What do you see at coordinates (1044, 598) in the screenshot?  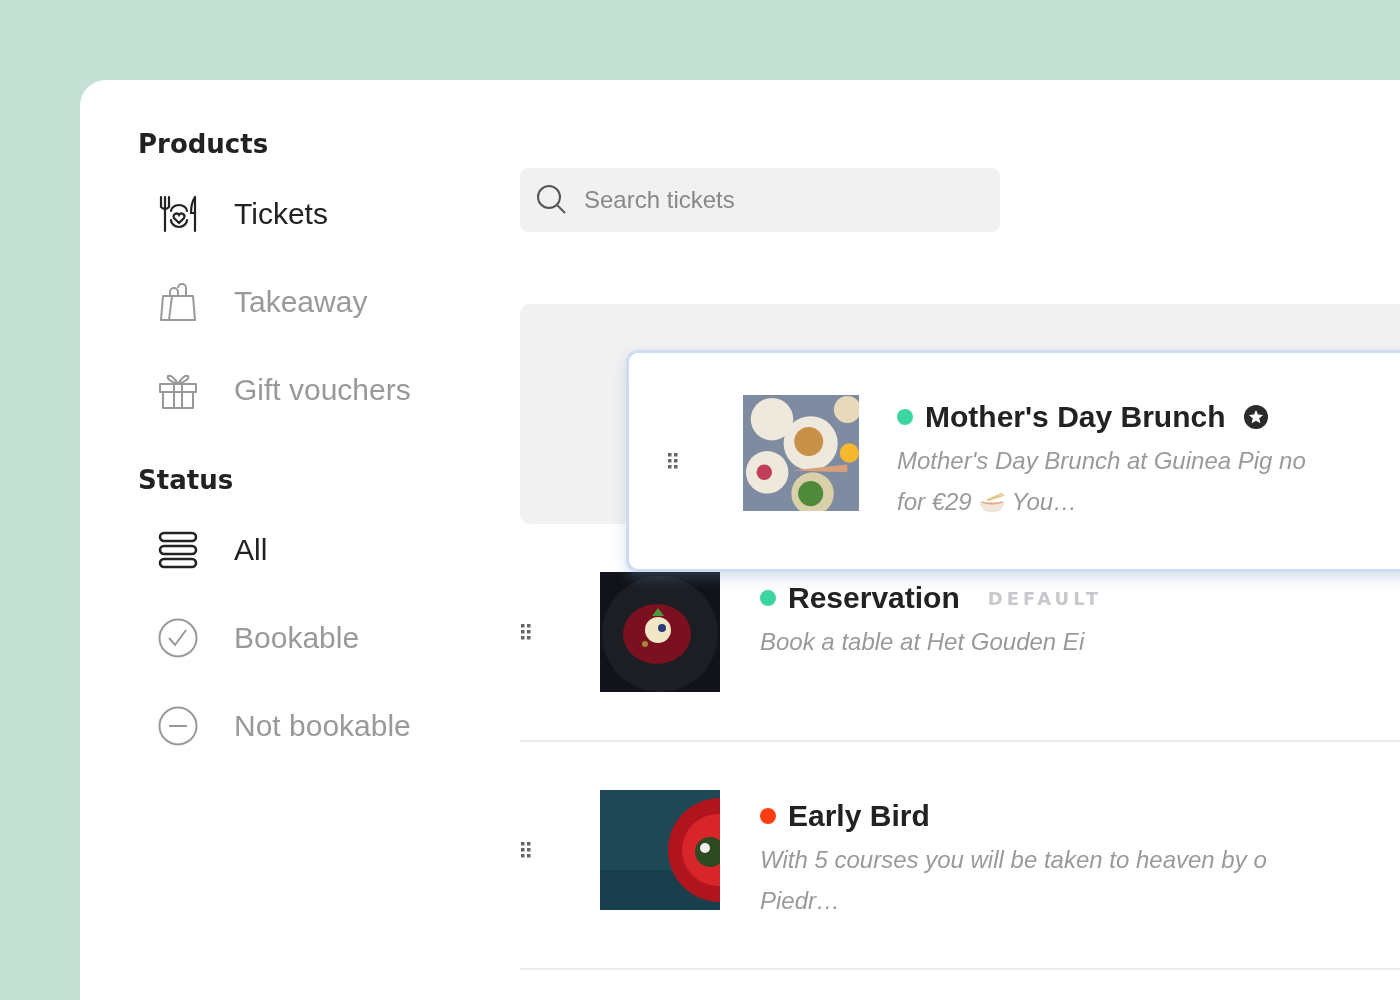 I see `default-label: DEFAULT` at bounding box center [1044, 598].